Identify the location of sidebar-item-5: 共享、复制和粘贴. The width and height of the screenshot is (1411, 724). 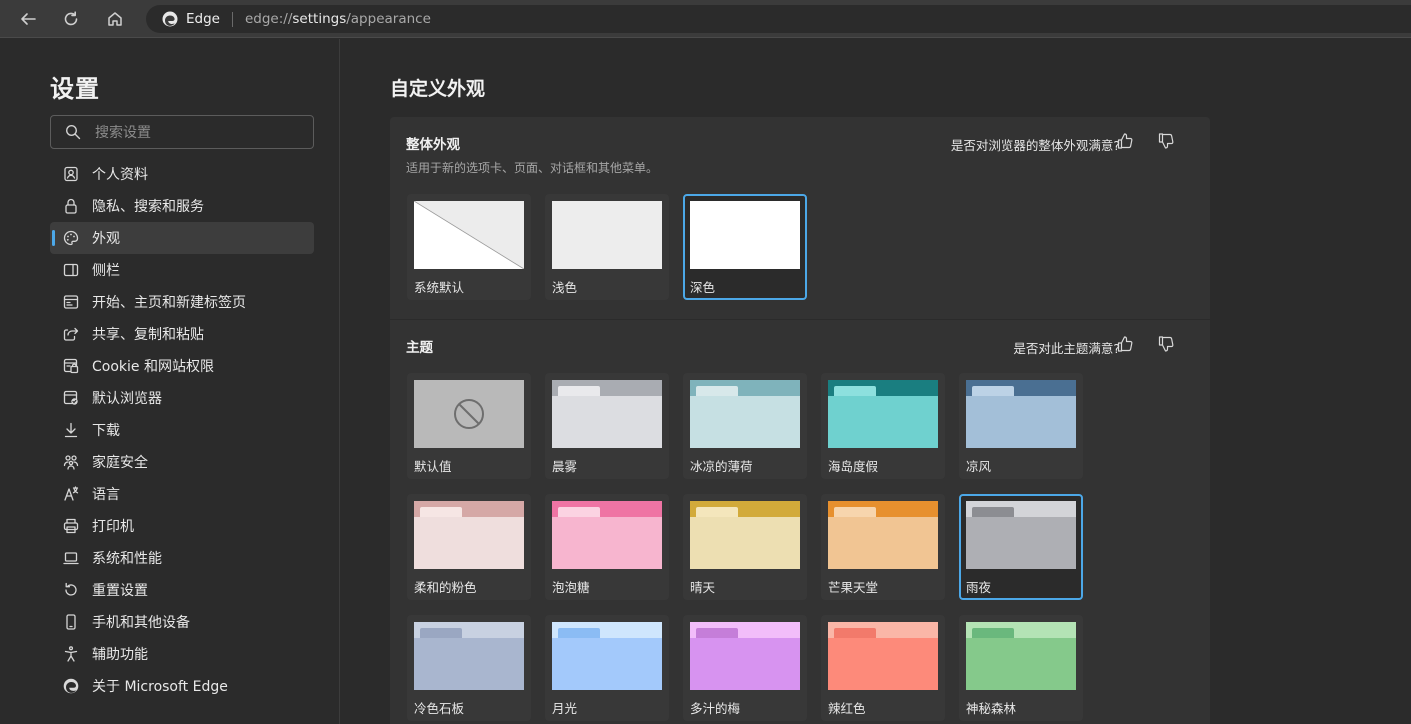
(182, 334).